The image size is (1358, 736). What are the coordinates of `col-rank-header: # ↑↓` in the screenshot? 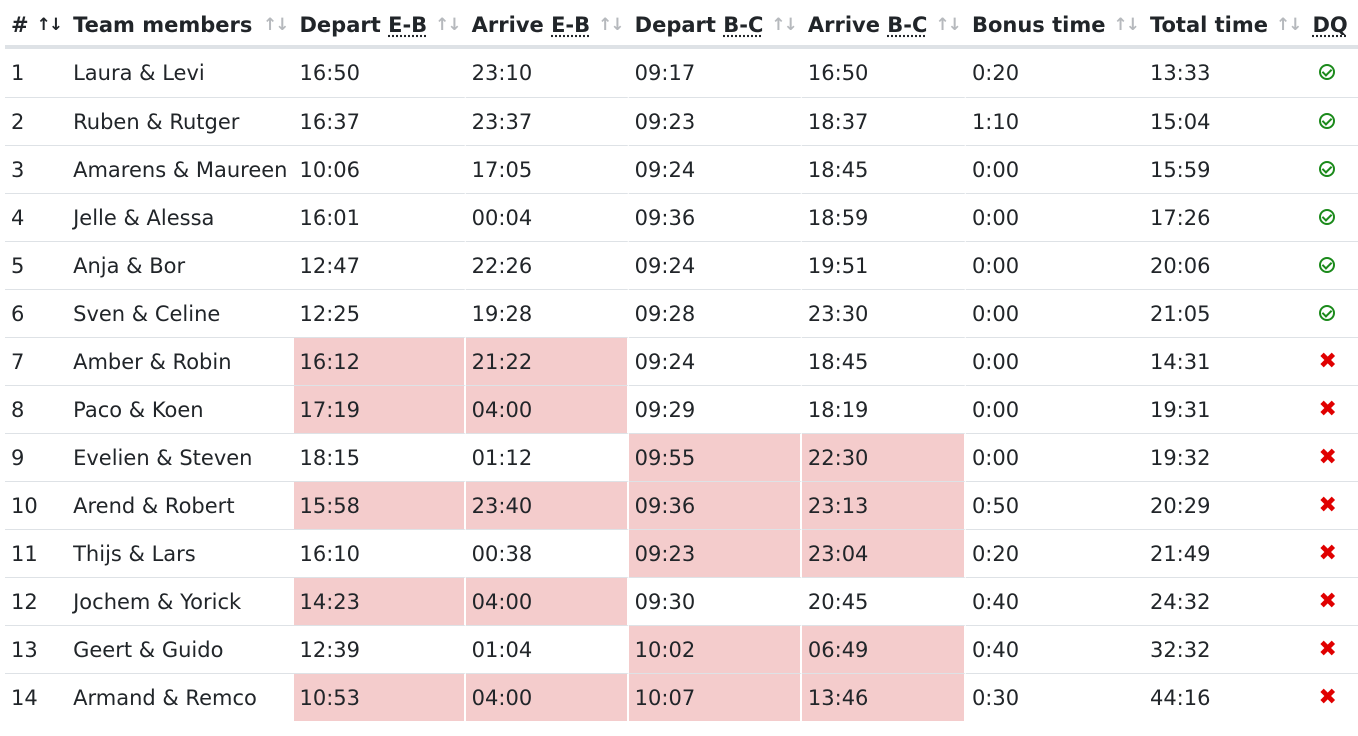 It's located at (36, 27).